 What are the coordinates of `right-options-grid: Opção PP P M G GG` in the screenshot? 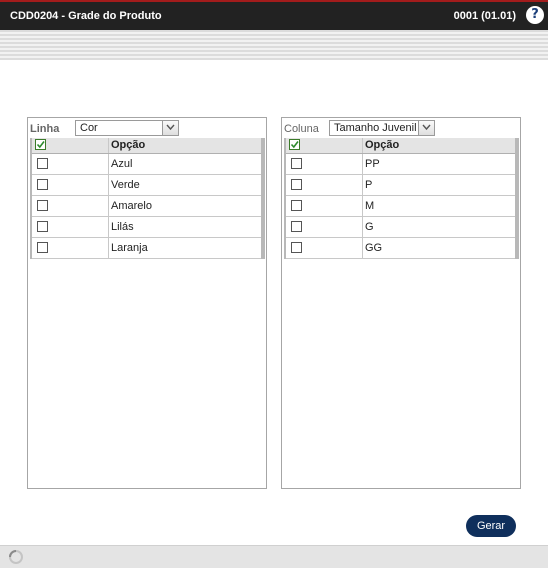 It's located at (401, 198).